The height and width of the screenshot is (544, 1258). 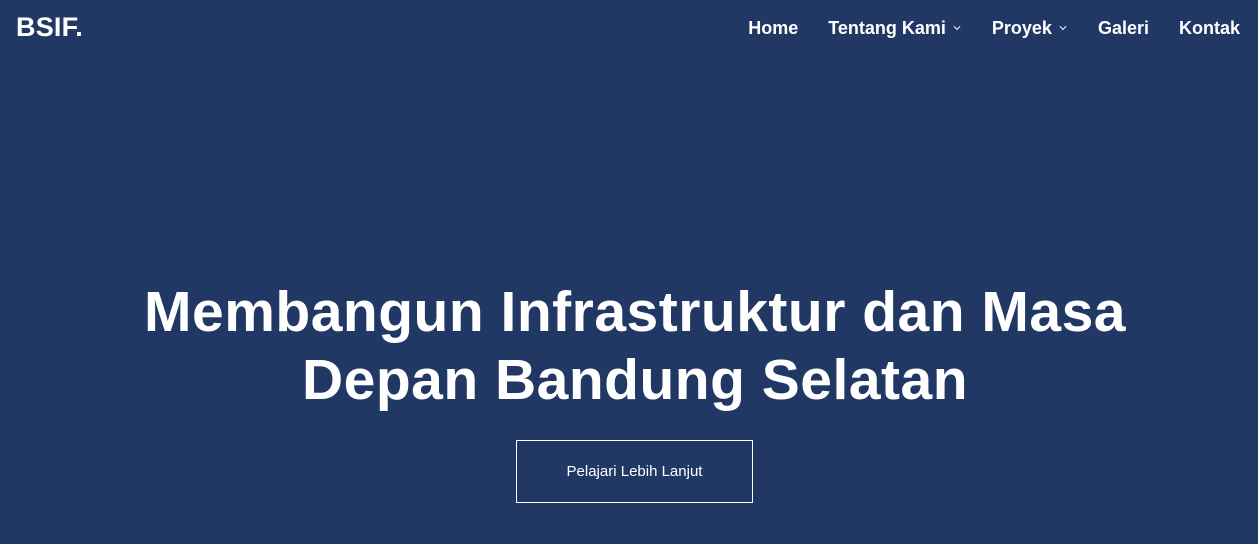 I want to click on nav-item-galeri: Galeri, so click(x=1123, y=28).